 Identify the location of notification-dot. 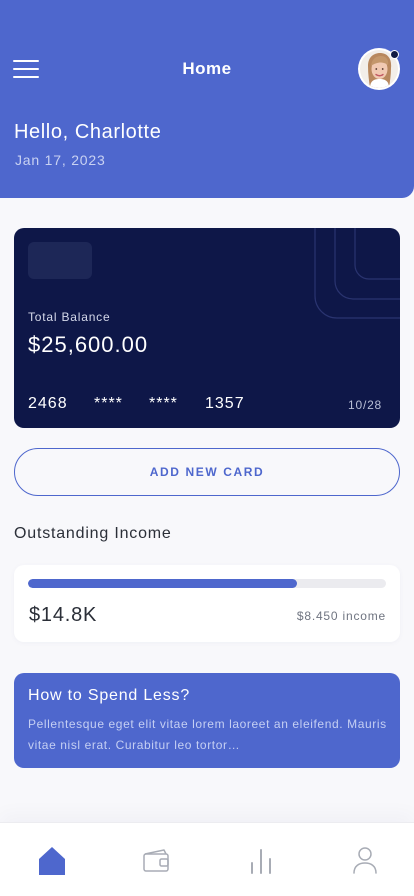
(394, 54).